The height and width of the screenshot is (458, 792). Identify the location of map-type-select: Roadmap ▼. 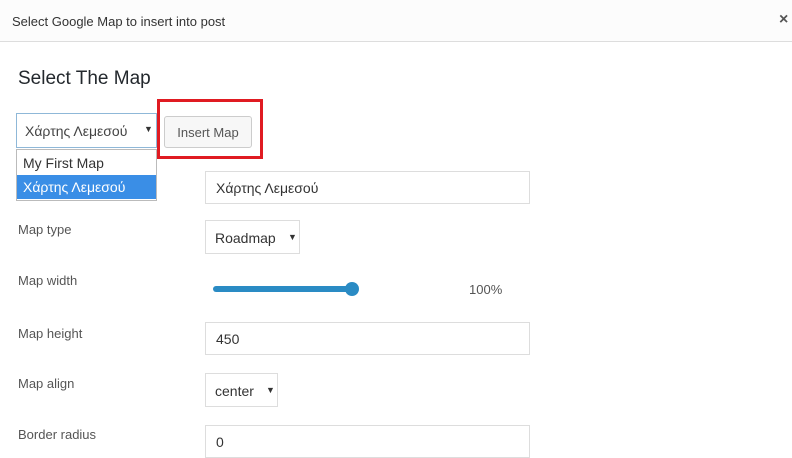
(252, 237).